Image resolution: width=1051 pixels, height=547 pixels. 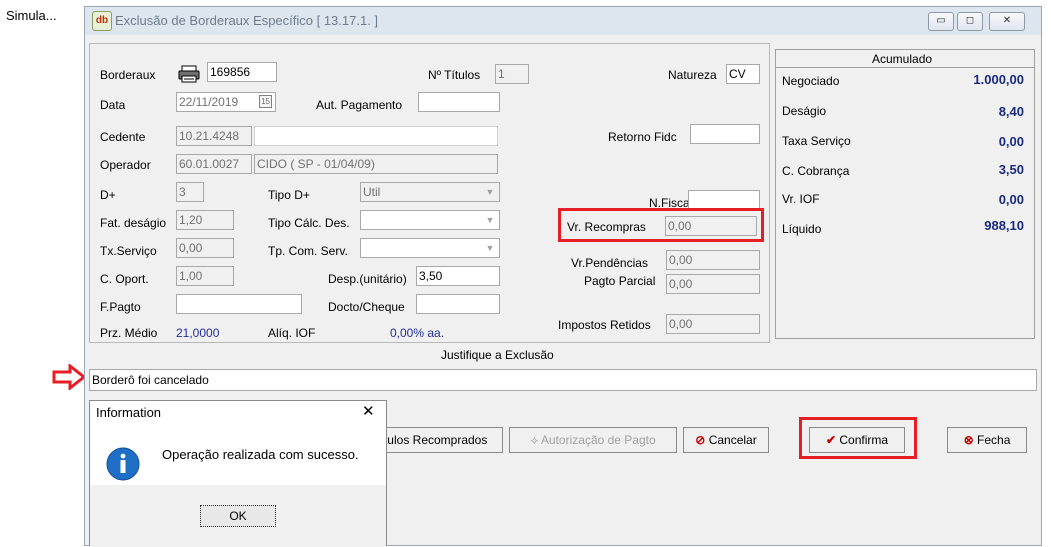 I want to click on tipo-d-plus-value: Util, so click(x=372, y=192).